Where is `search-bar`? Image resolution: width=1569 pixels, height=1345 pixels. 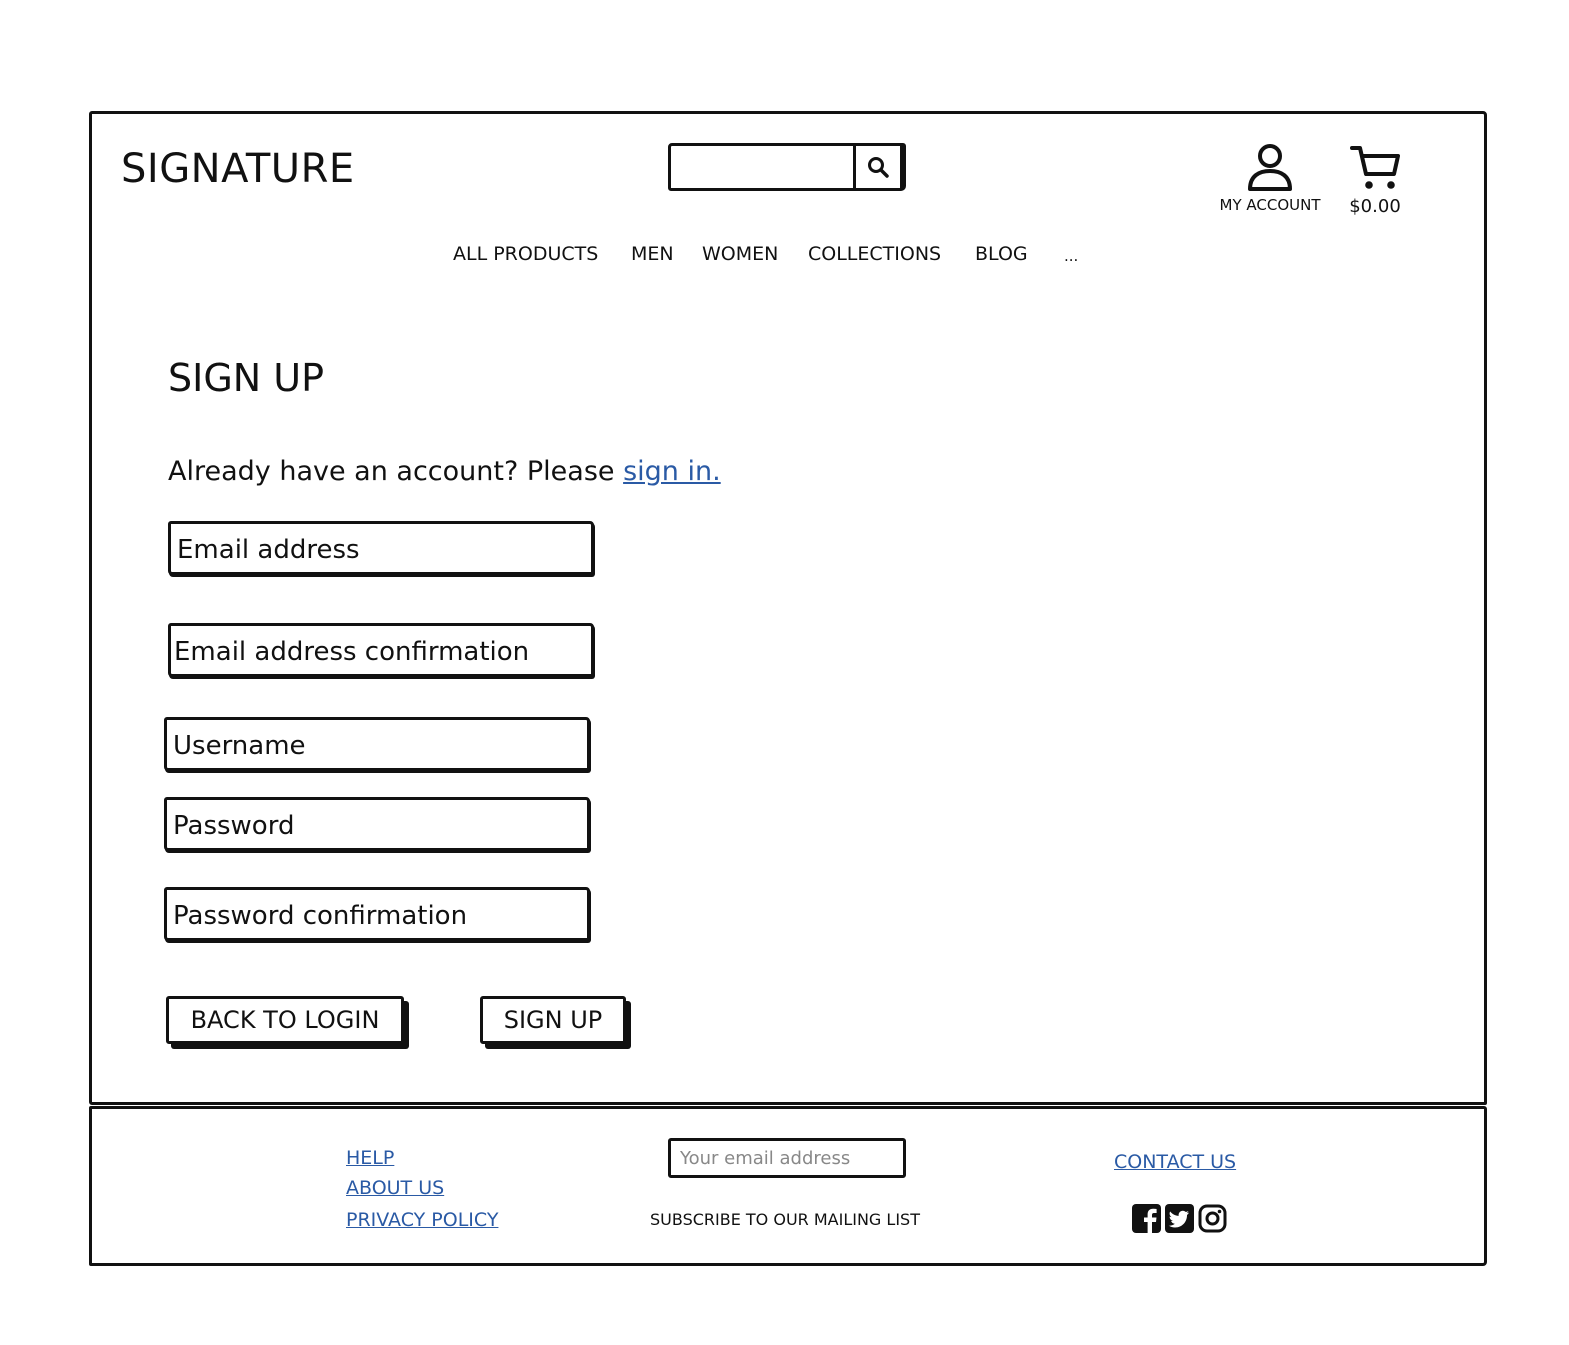 search-bar is located at coordinates (787, 167).